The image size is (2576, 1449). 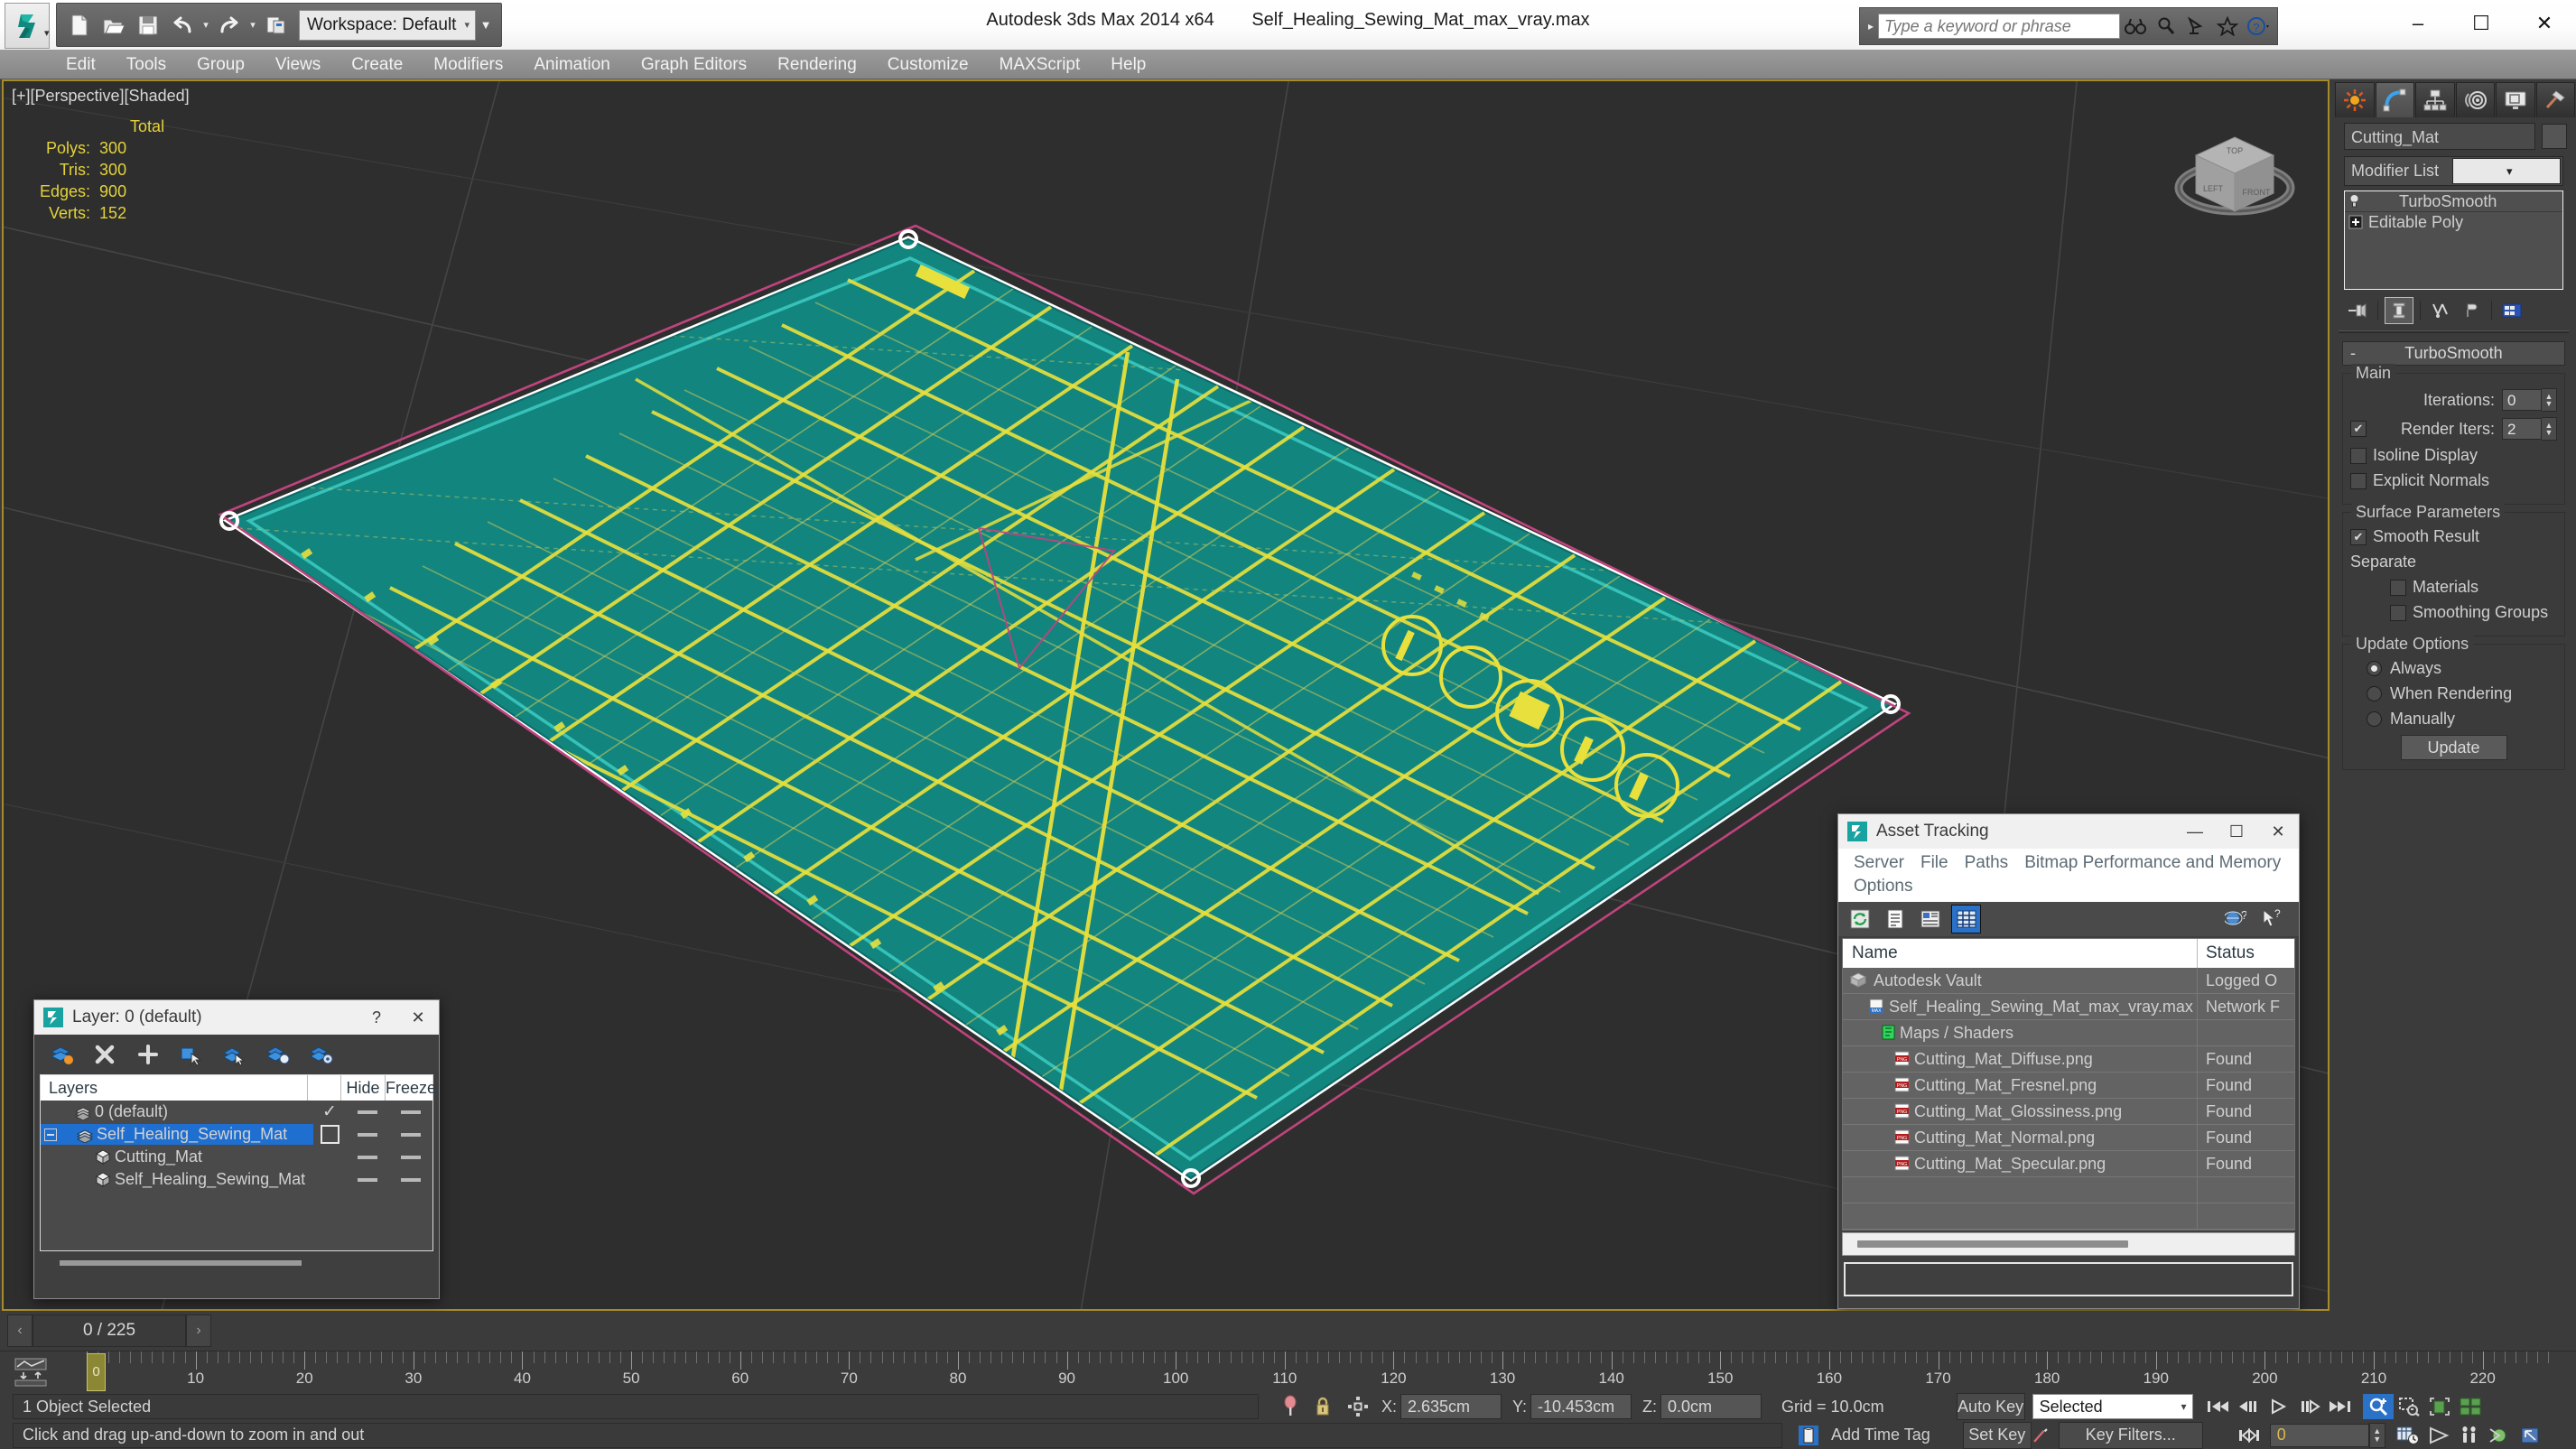 What do you see at coordinates (2469, 1435) in the screenshot?
I see `walkthrough-icon` at bounding box center [2469, 1435].